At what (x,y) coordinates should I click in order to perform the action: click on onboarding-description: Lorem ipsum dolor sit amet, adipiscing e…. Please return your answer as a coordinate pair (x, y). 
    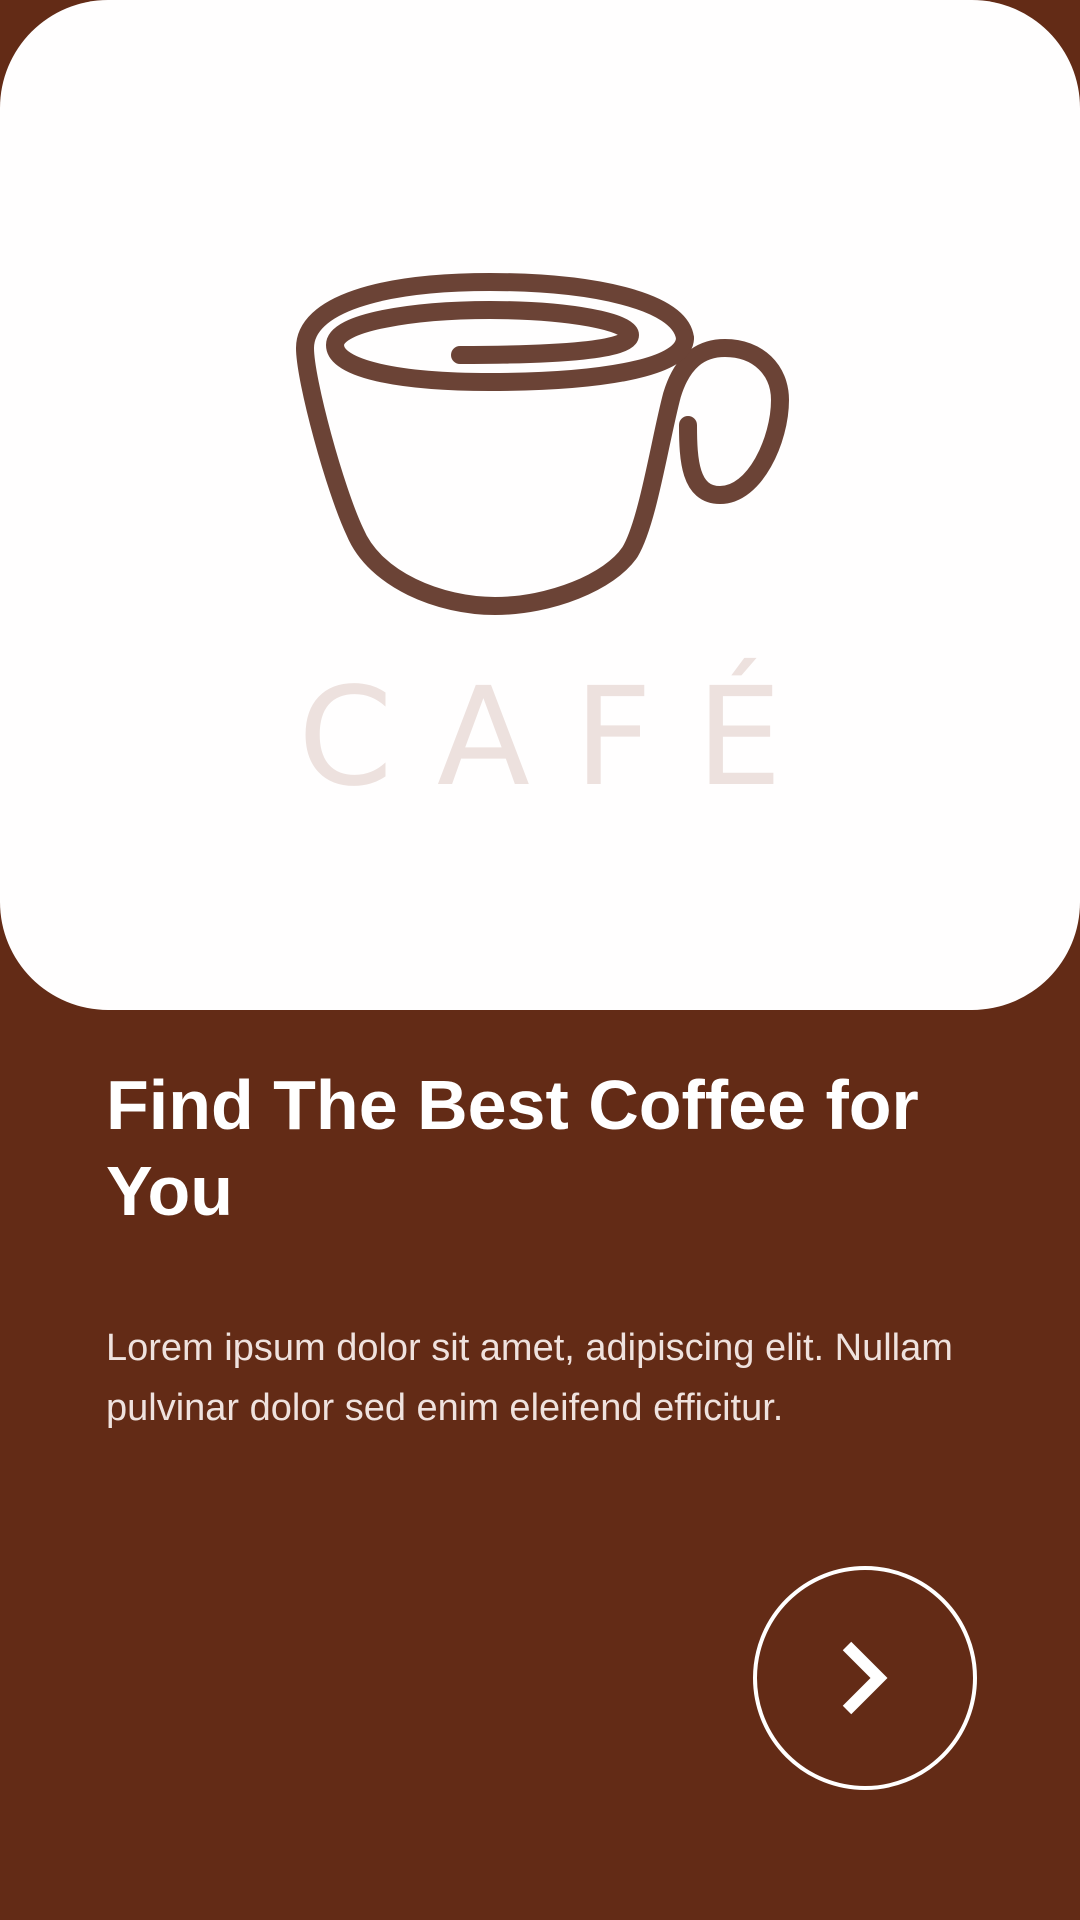
    Looking at the image, I should click on (529, 1378).